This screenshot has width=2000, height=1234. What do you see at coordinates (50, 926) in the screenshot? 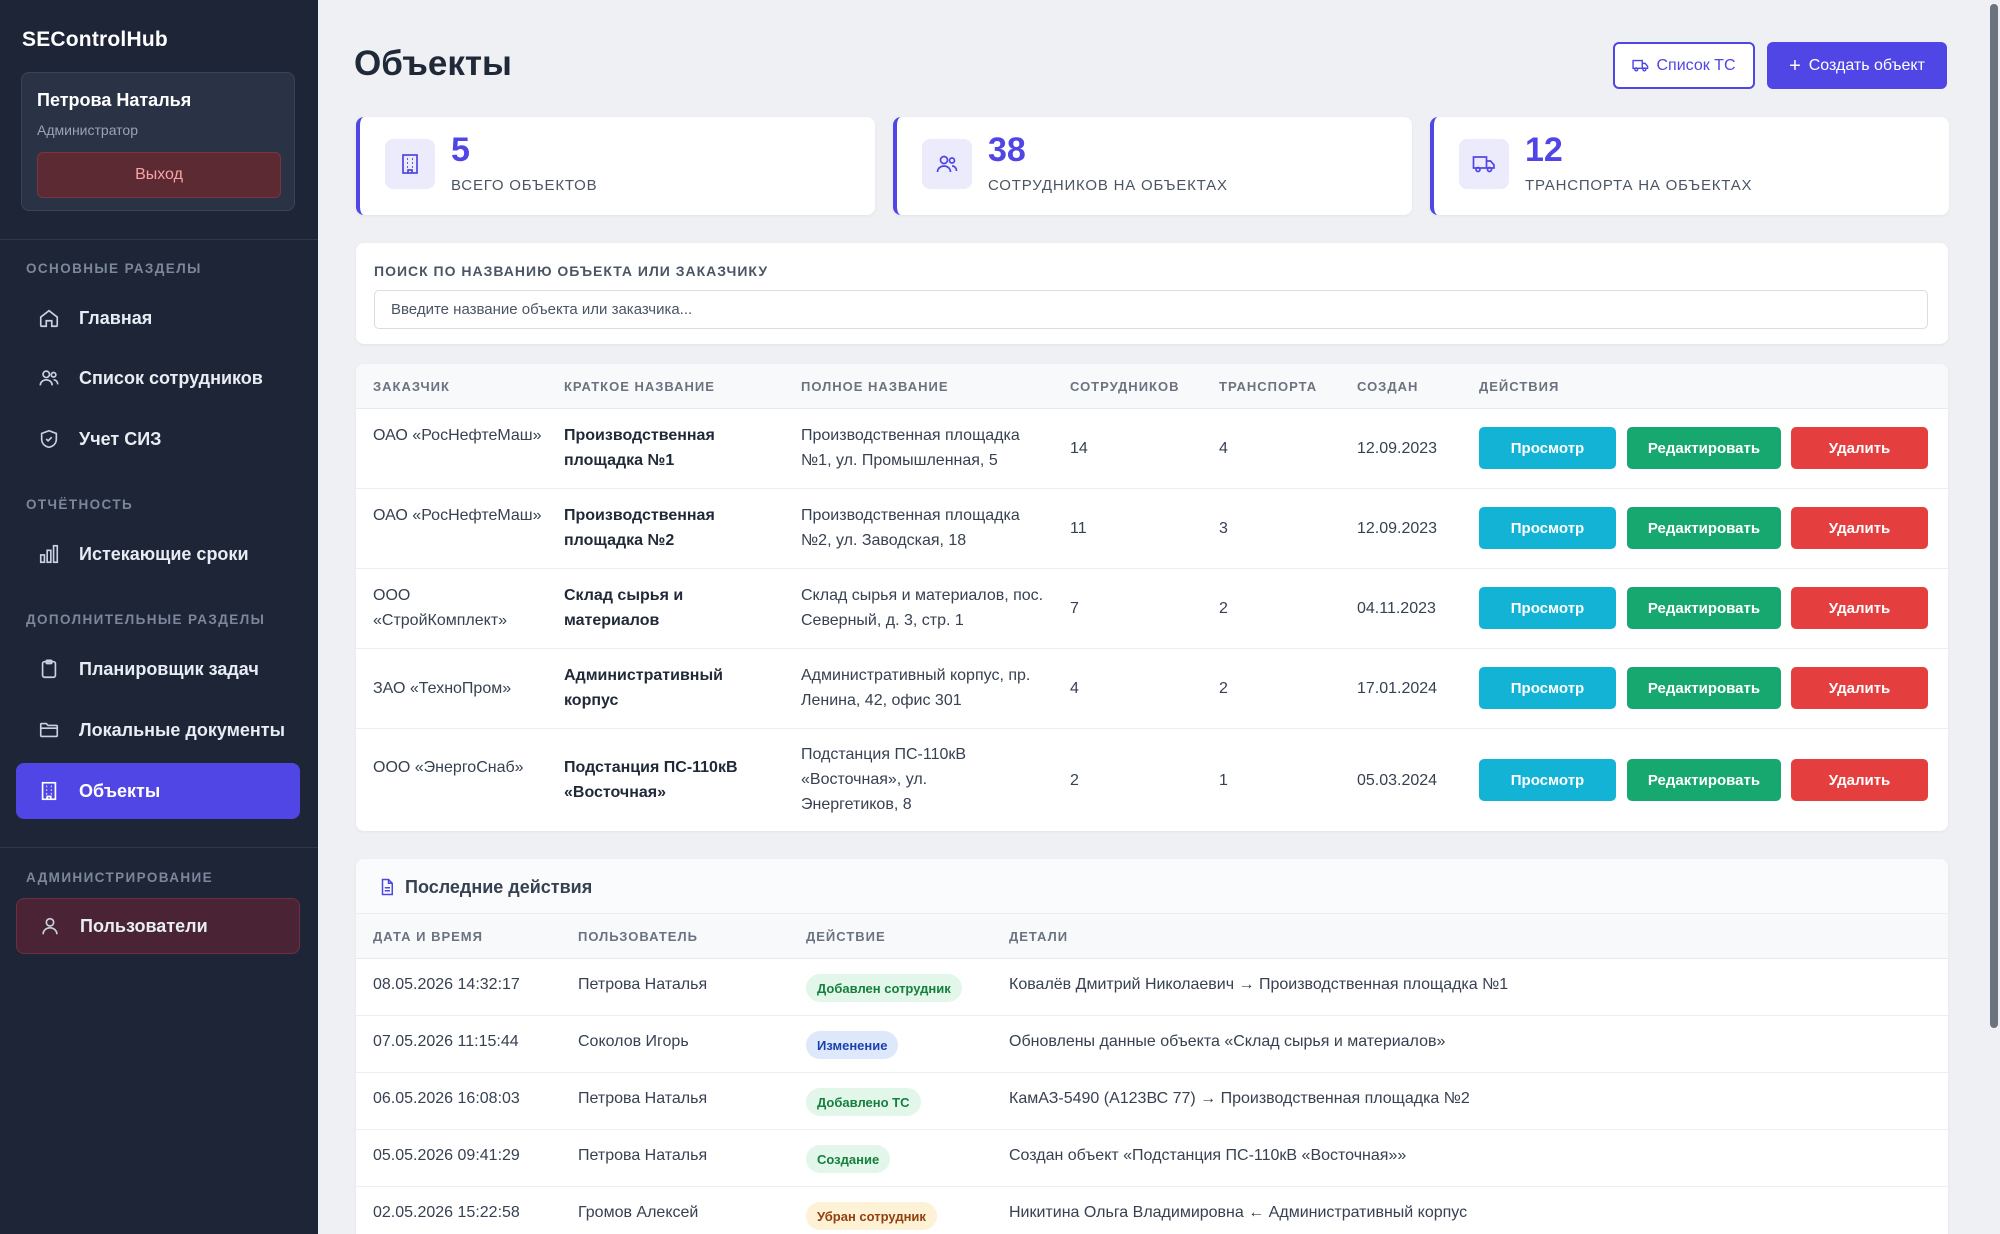
I see `user-icon` at bounding box center [50, 926].